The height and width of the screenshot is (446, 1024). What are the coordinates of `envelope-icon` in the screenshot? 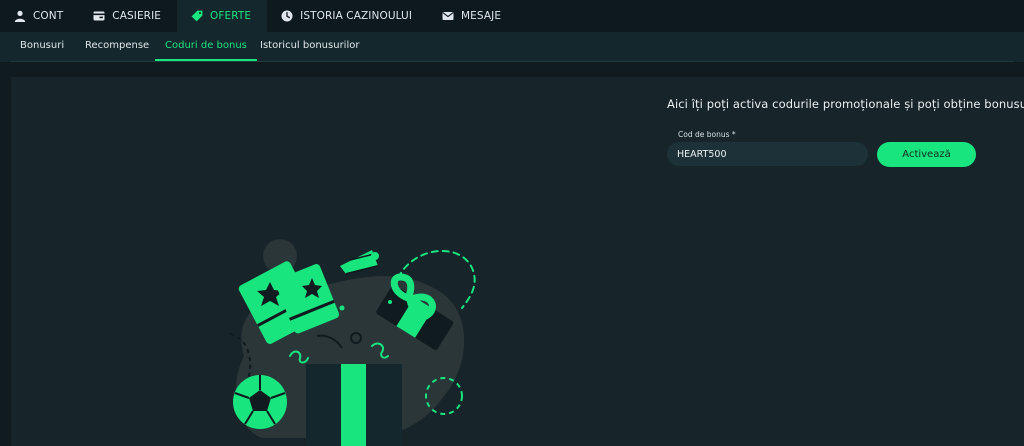 It's located at (448, 16).